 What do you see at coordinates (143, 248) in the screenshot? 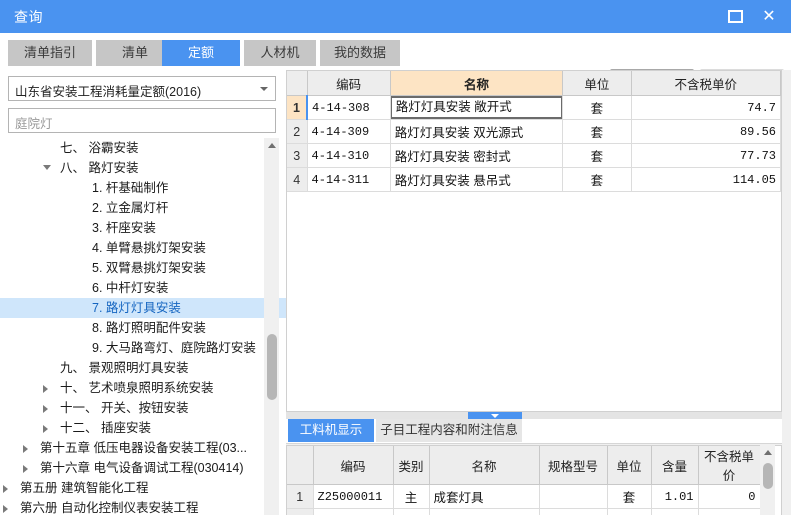
I see `tree-item: 4. 单臂悬挑灯架安装` at bounding box center [143, 248].